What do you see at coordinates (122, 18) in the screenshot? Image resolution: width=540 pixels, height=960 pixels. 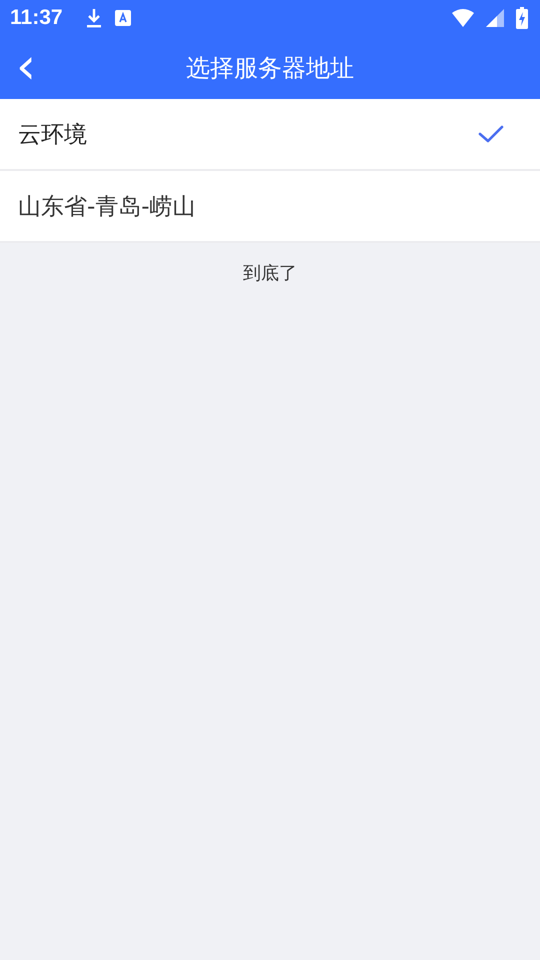 I see `keyboard-icon` at bounding box center [122, 18].